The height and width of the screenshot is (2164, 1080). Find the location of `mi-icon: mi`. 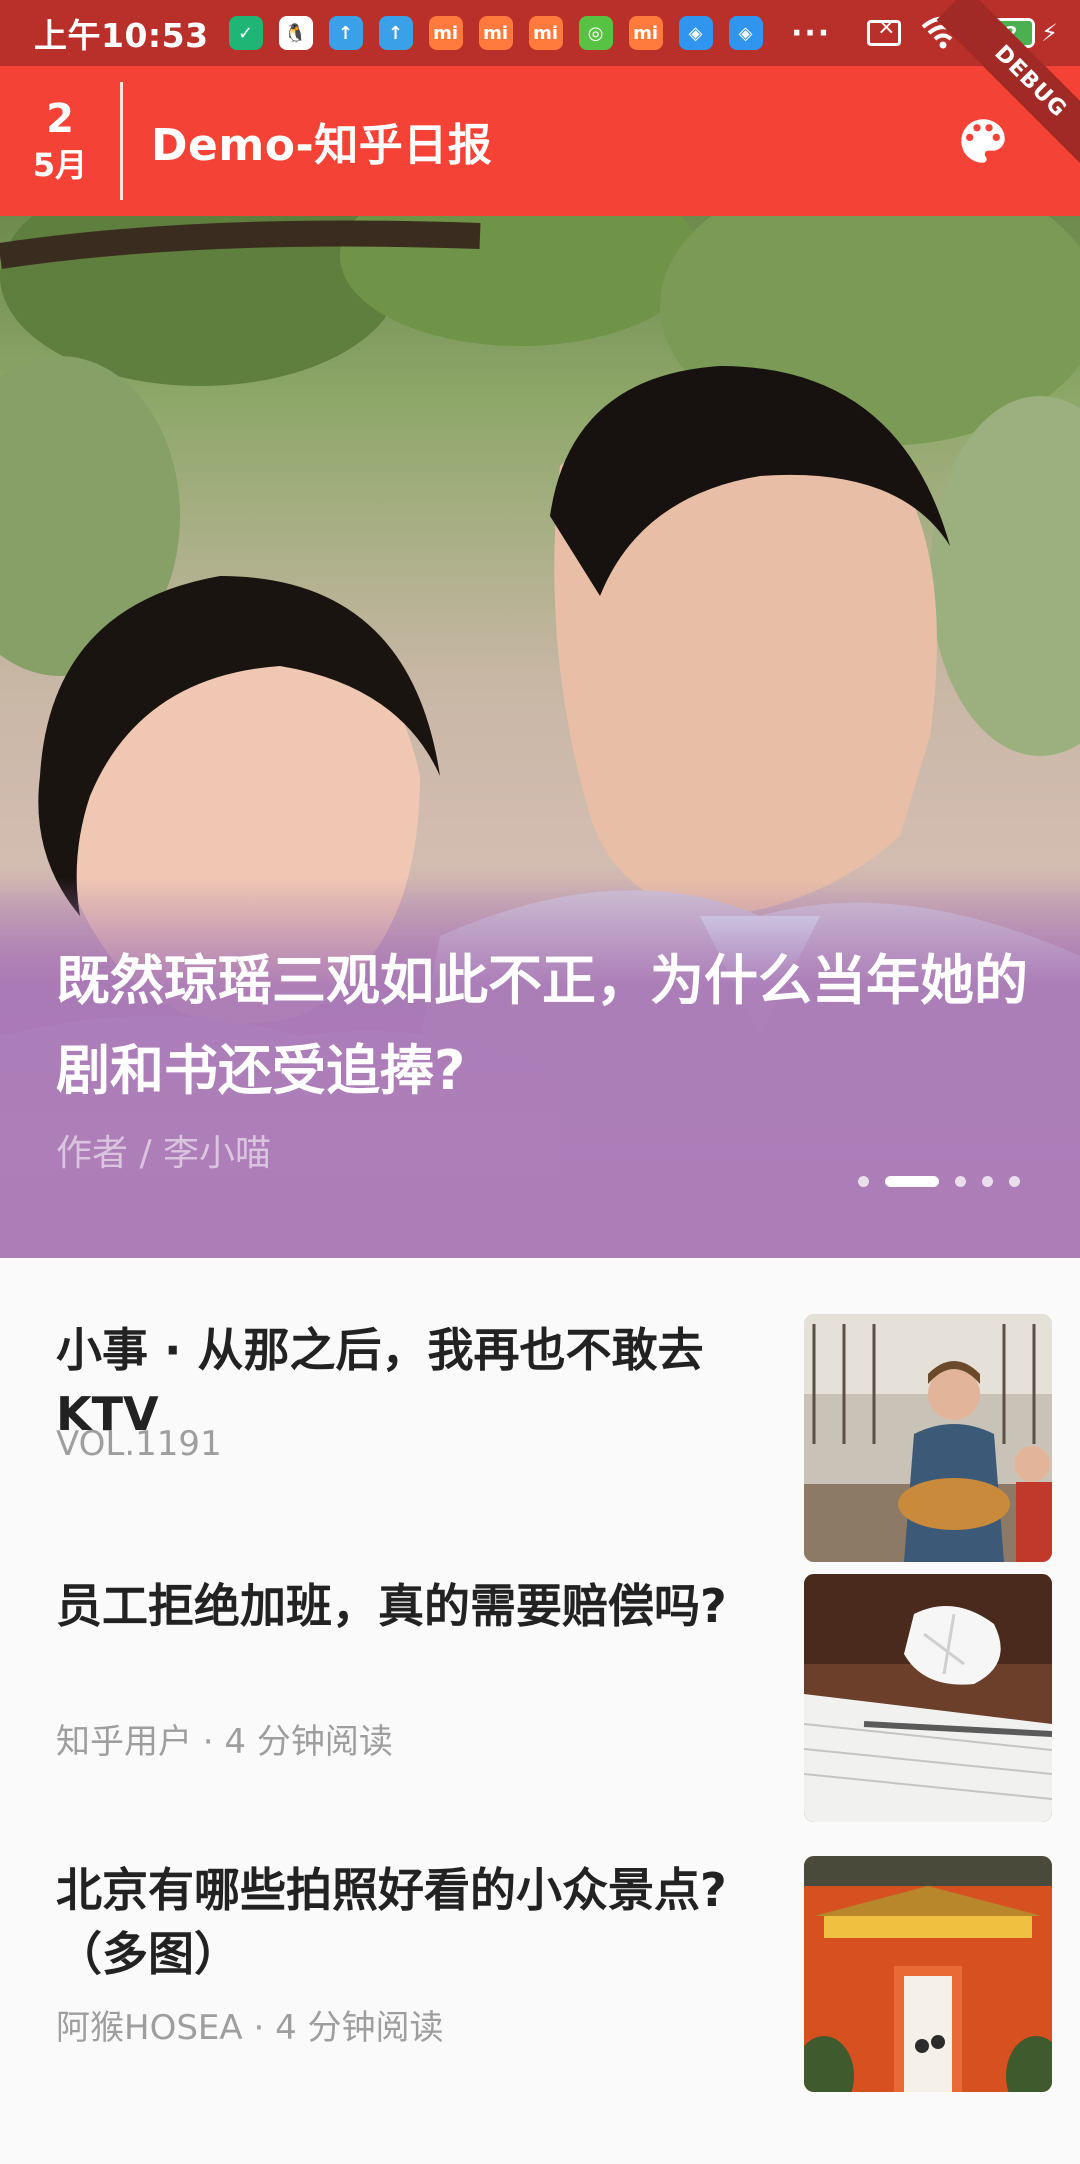

mi-icon: mi is located at coordinates (495, 33).